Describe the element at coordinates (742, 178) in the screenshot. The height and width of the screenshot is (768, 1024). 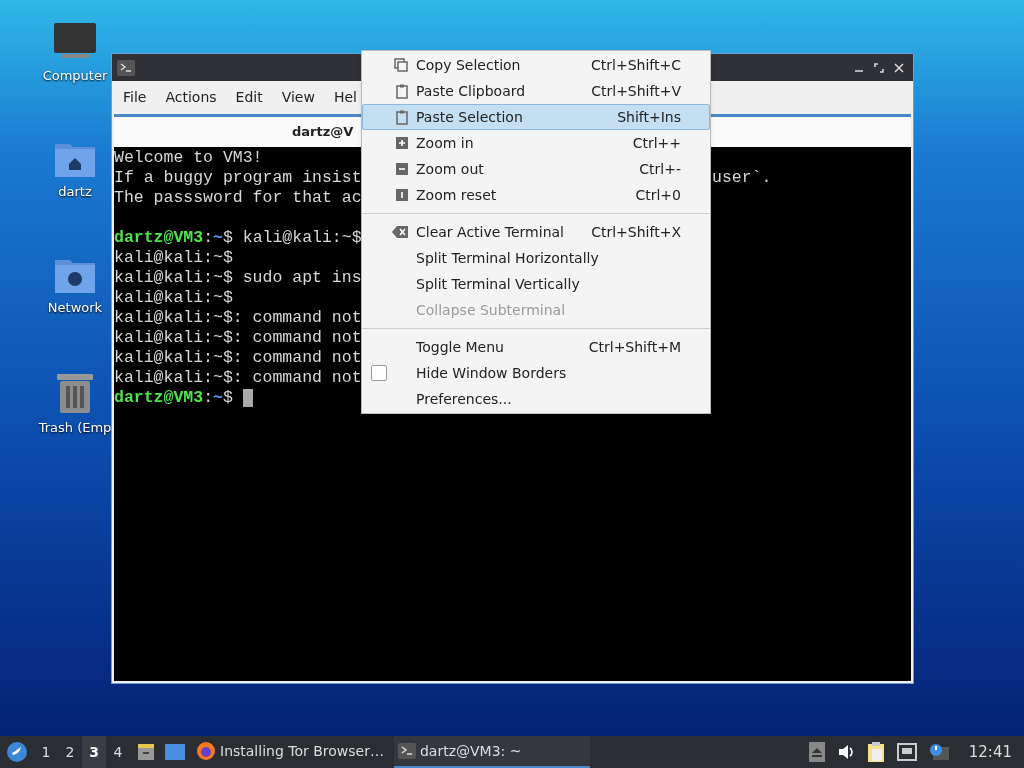
I see `terminal-line: user`.` at that location.